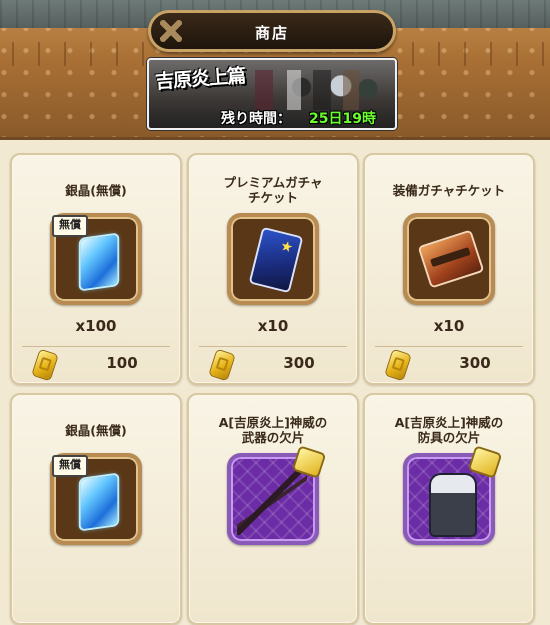  What do you see at coordinates (273, 190) in the screenshot?
I see `item-name: プレミアムガチャ チケット` at bounding box center [273, 190].